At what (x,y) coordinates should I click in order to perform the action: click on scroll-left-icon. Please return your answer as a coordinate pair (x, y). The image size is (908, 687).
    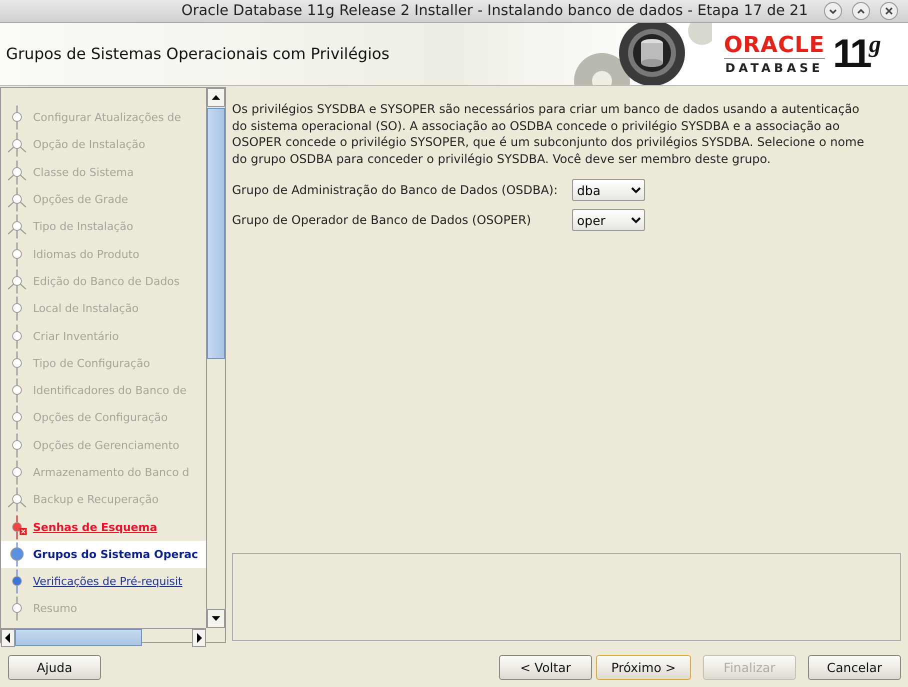
    Looking at the image, I should click on (8, 638).